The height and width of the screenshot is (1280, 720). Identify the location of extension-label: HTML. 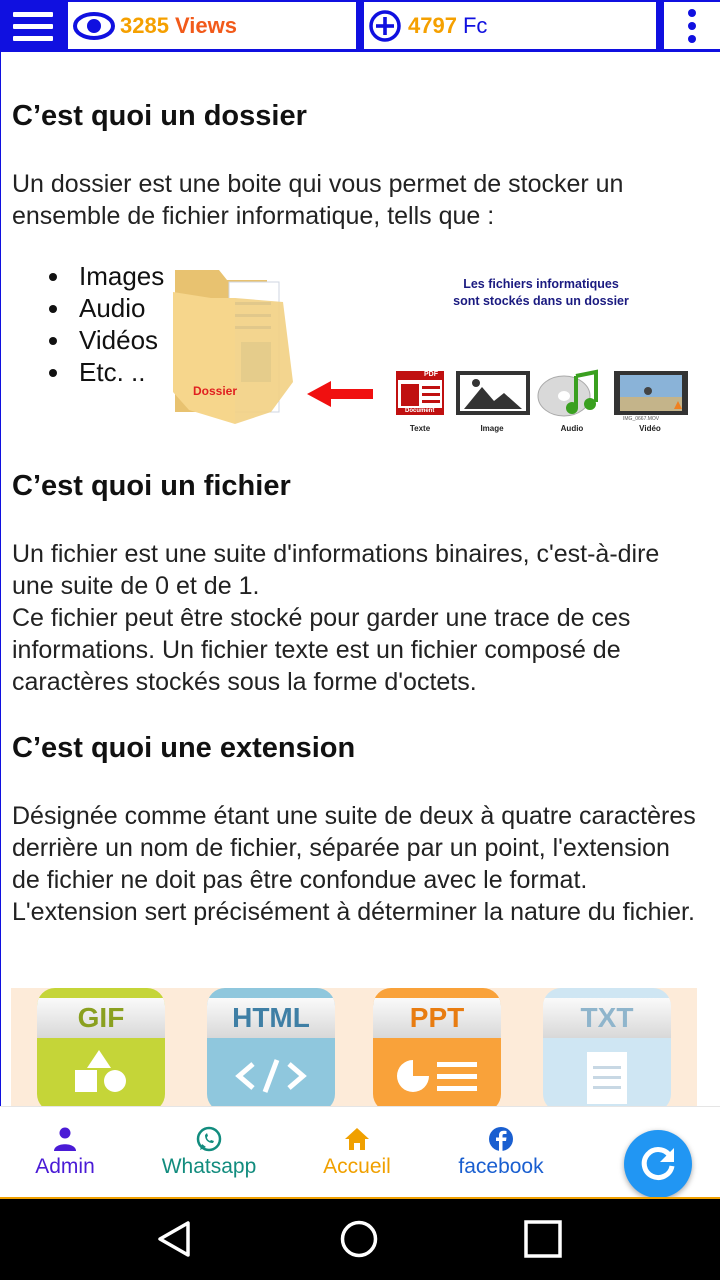
(271, 1018).